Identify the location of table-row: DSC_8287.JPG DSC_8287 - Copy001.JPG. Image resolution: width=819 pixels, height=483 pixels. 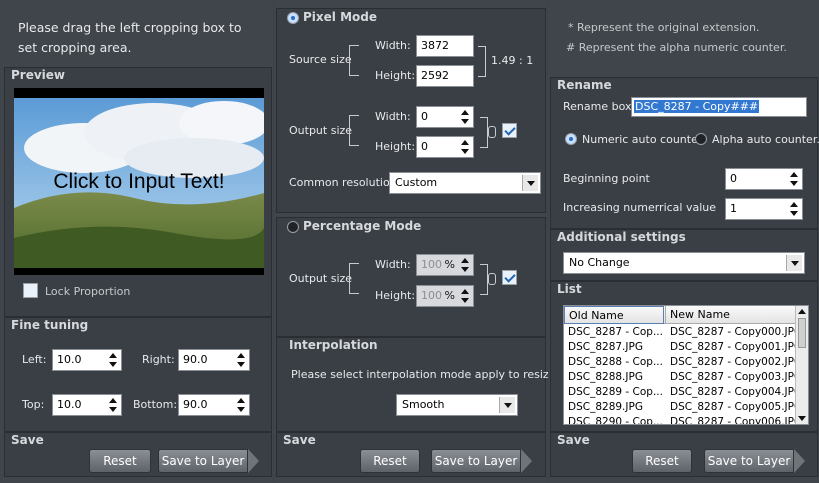
(681, 347).